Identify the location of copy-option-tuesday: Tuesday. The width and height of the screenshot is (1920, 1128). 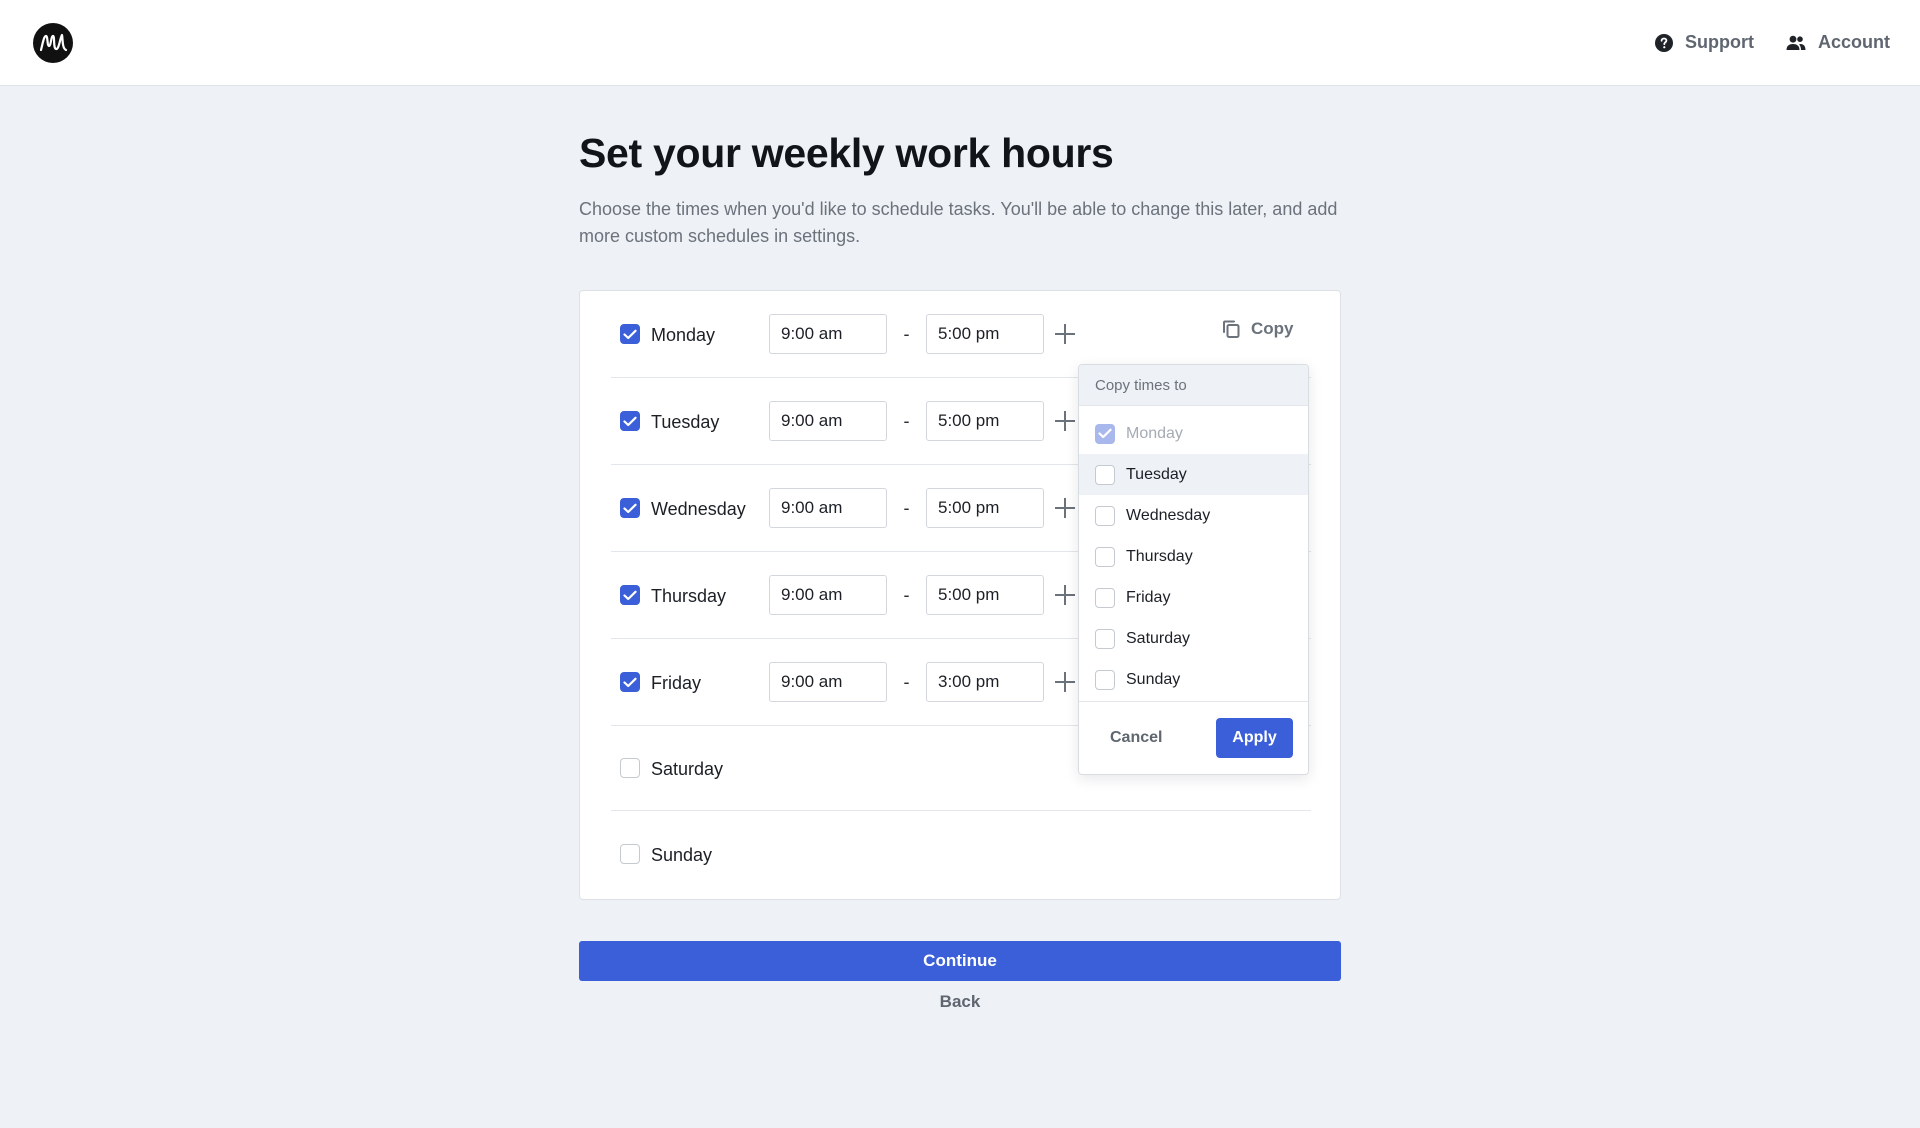
(1193, 474).